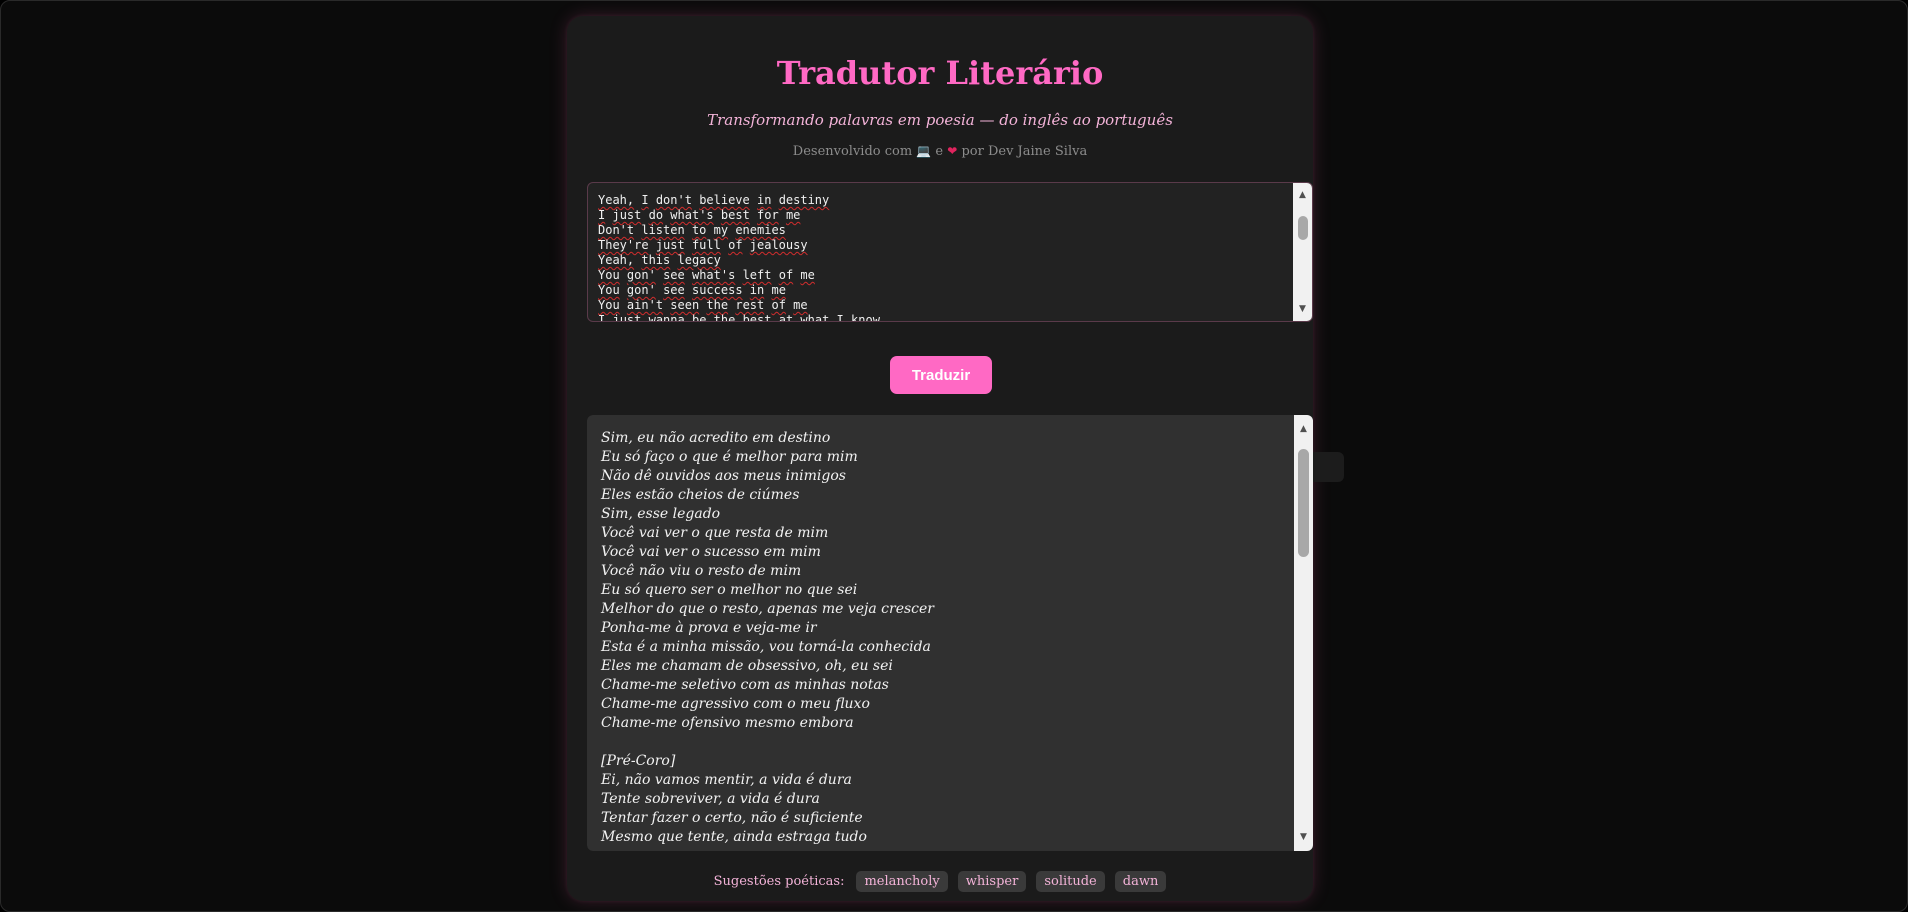 The image size is (1908, 912). Describe the element at coordinates (692, 290) in the screenshot. I see `source-text-line: You gon' see success in me` at that location.